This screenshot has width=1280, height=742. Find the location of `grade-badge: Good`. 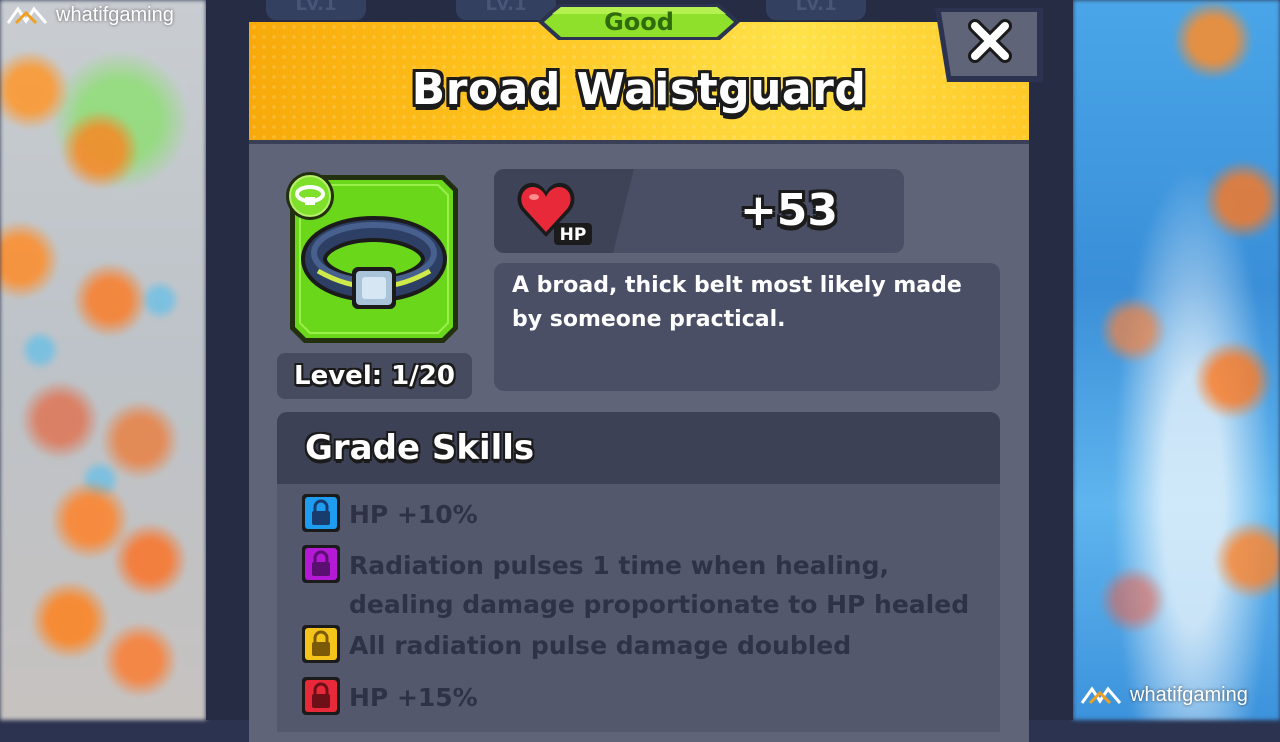

grade-badge: Good is located at coordinates (639, 22).